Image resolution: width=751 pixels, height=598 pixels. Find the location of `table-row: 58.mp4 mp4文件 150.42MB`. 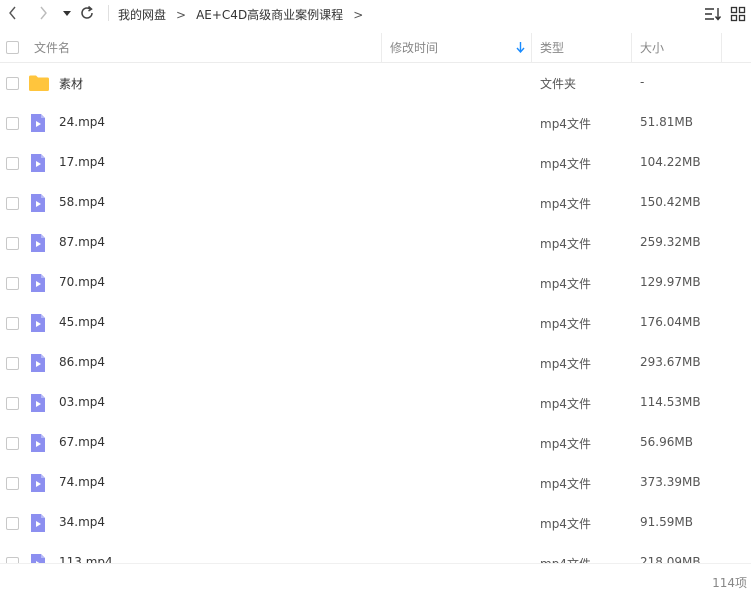

table-row: 58.mp4 mp4文件 150.42MB is located at coordinates (375, 203).